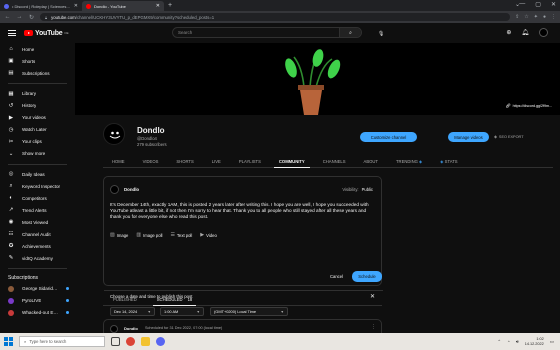  I want to click on sidebar-item-channel-audit: ☷ Channel Audit, so click(37, 234).